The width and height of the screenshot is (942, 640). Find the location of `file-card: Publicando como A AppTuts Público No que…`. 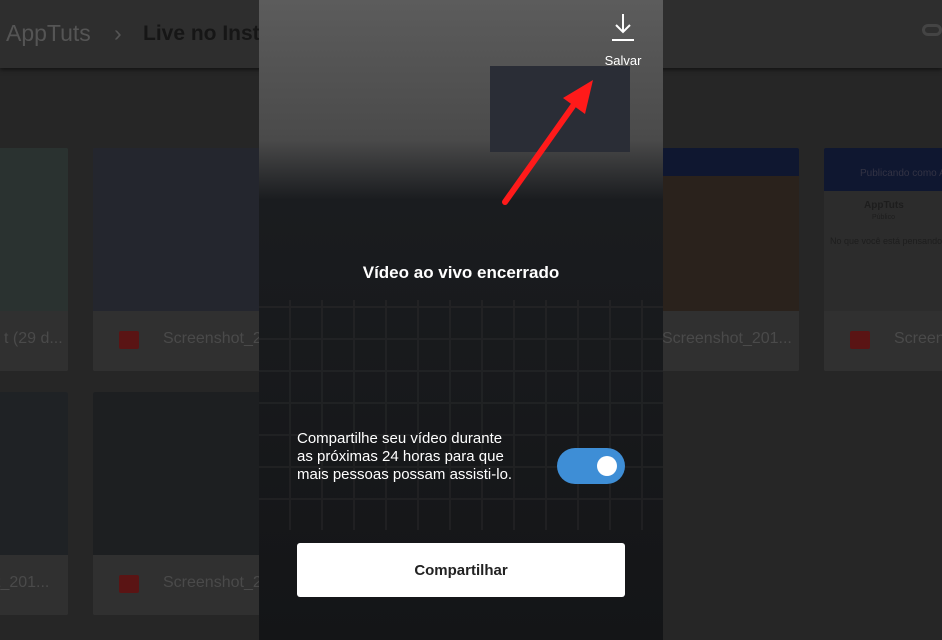

file-card: Publicando como A AppTuts Público No que… is located at coordinates (883, 259).